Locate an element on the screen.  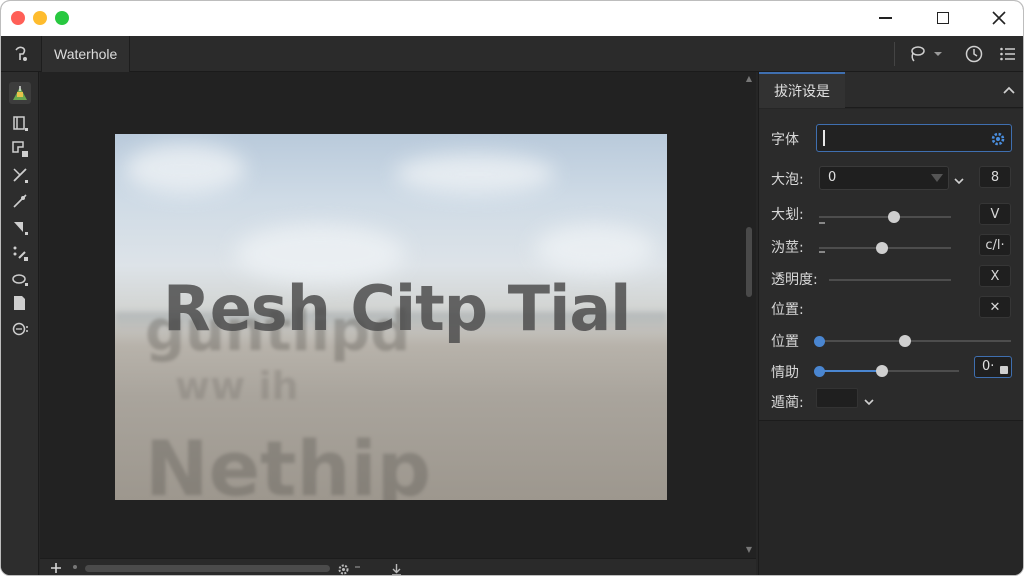
dot-icon is located at coordinates (75, 567).